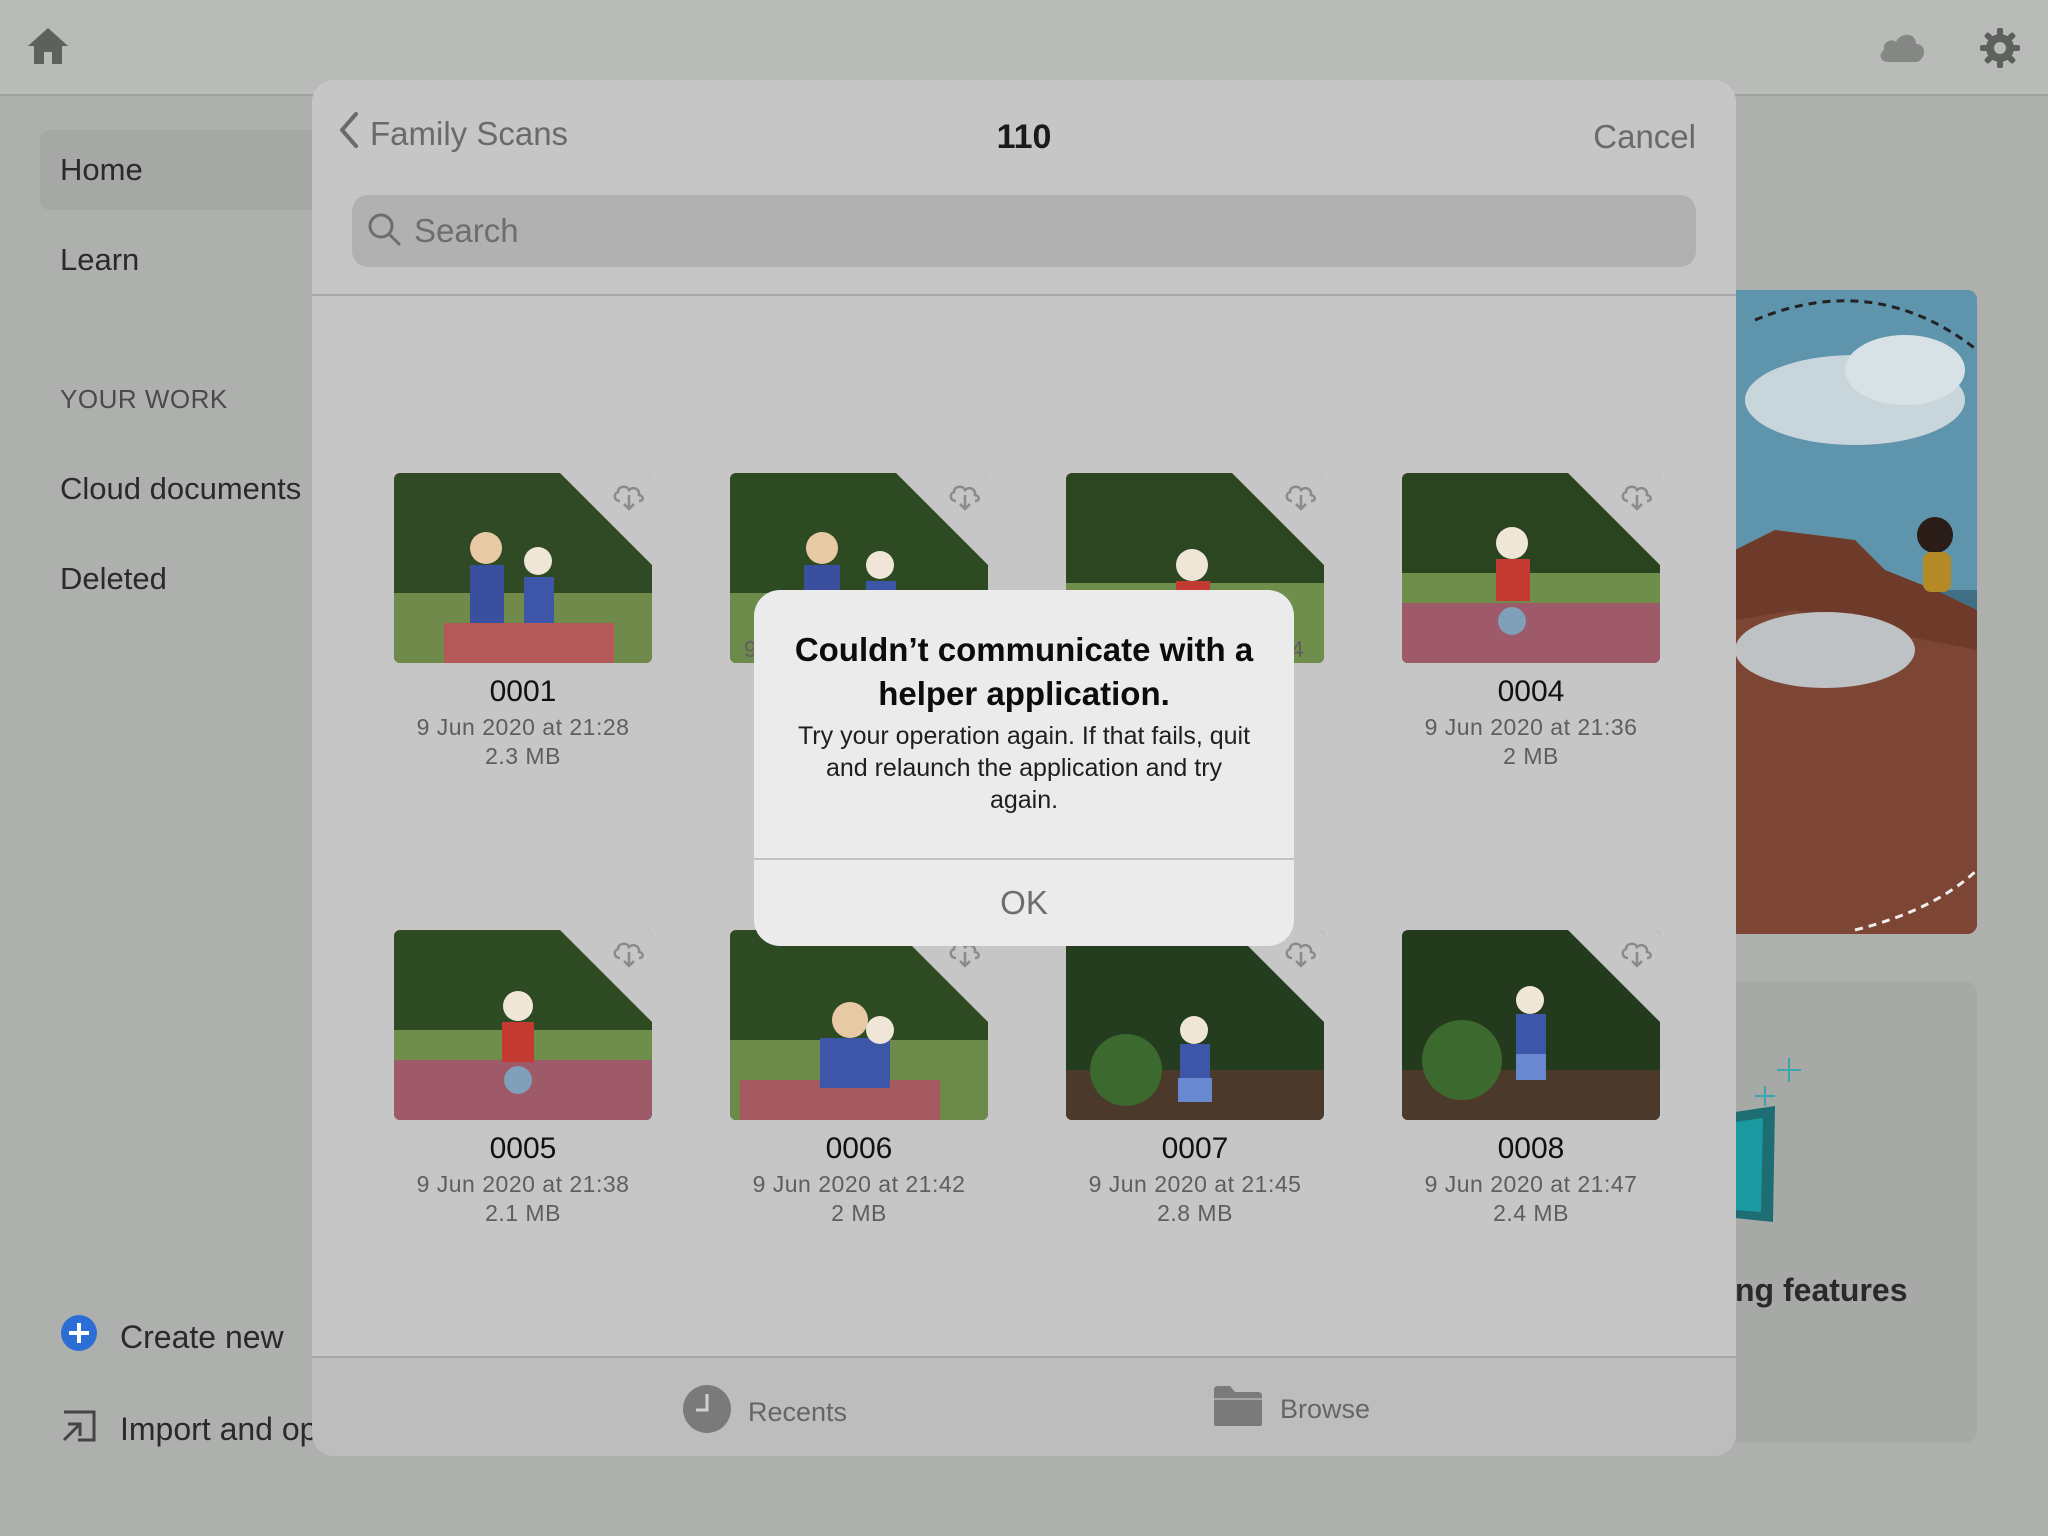 This screenshot has height=1536, width=2048. I want to click on file-tile: 0008 9 Jun 2020 at 21:47 2.4 MB, so click(1531, 1079).